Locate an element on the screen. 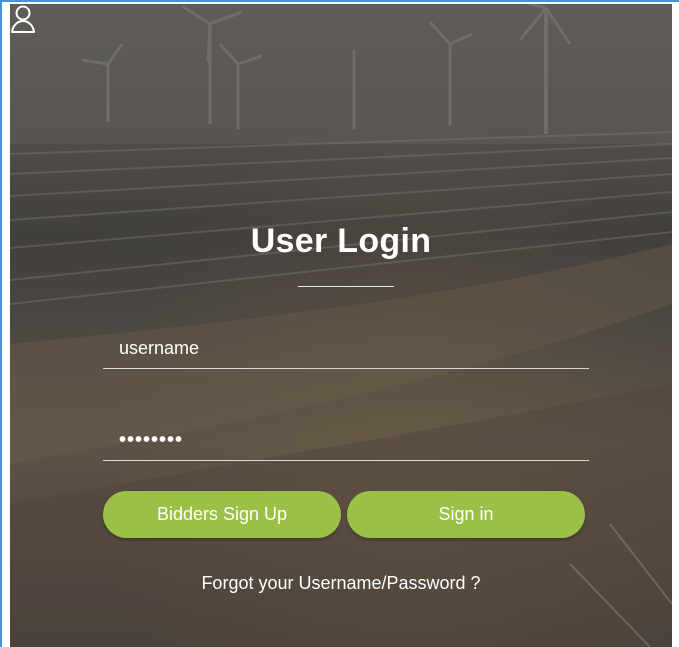  bidders-signup-button: Bidders Sign Up is located at coordinates (222, 514).